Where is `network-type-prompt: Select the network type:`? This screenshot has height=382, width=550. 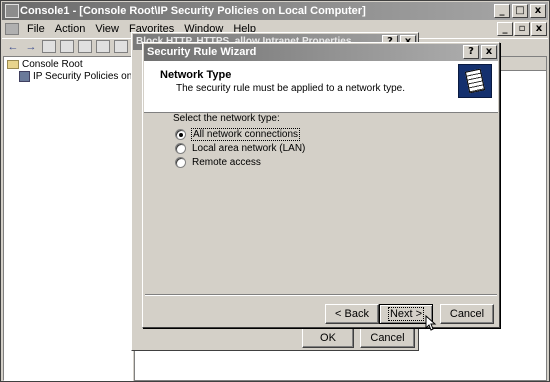
network-type-prompt: Select the network type: is located at coordinates (226, 118).